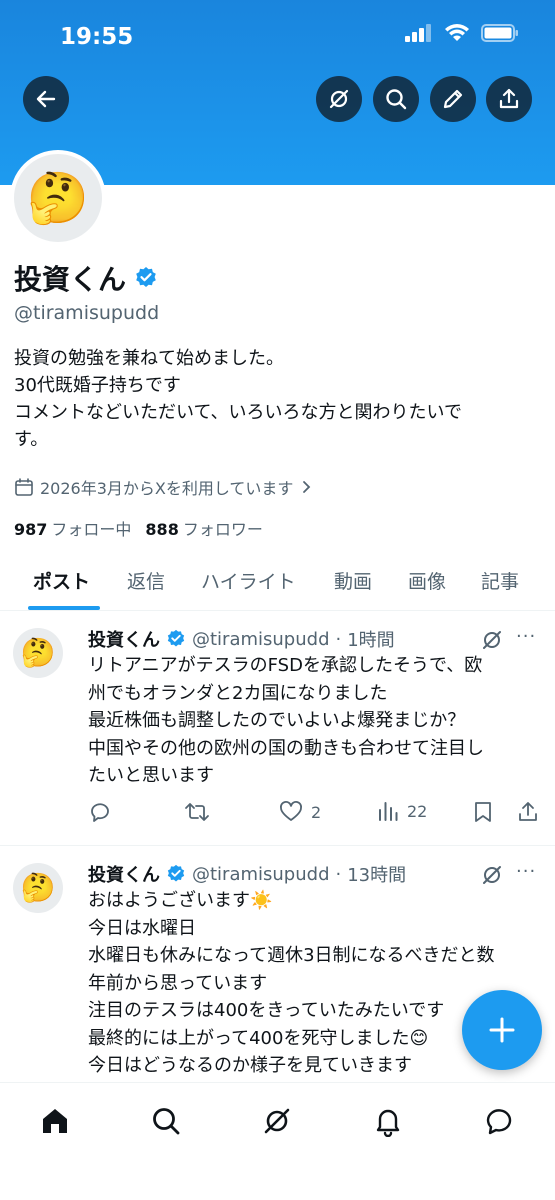 The height and width of the screenshot is (1200, 555). I want to click on post-text-line: リトアニアがテスラのFSDを承認したそうで、欧, so click(285, 665).